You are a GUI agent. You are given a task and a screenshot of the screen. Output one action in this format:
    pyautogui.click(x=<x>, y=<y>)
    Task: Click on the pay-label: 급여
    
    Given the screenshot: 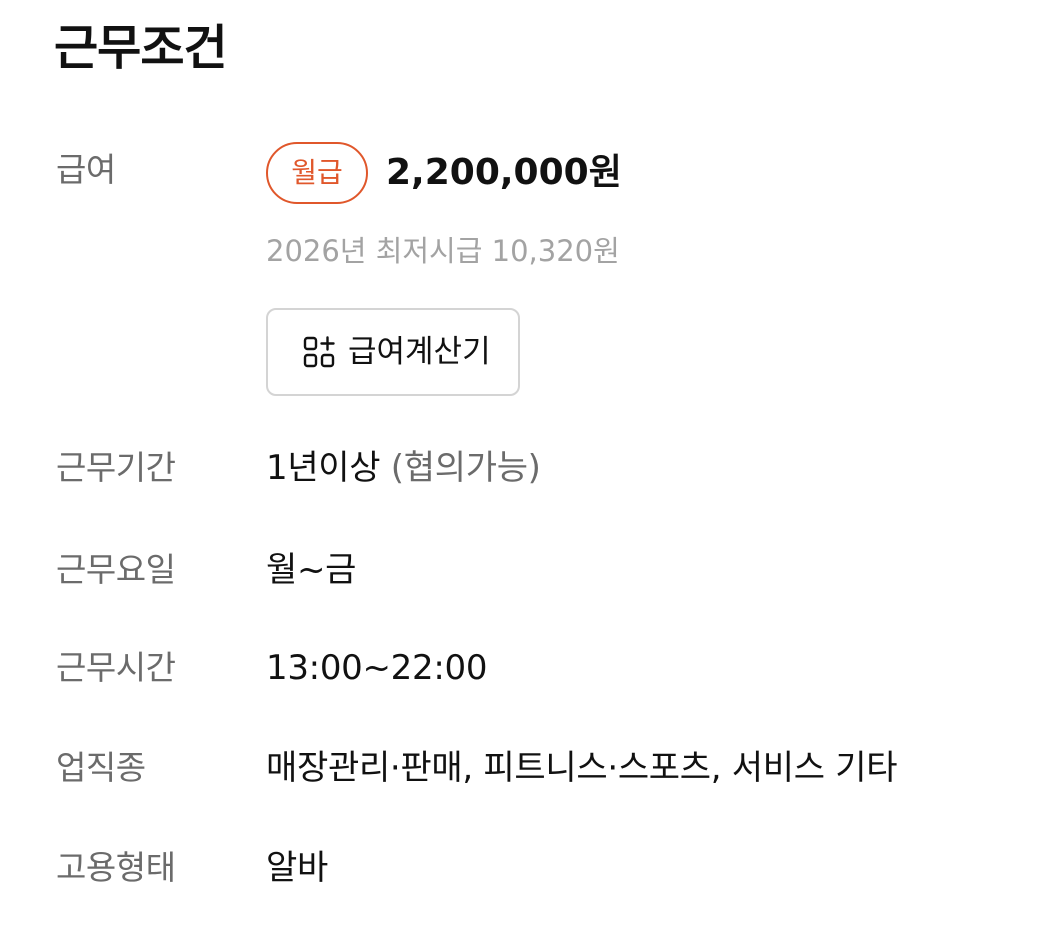 What is the action you would take?
    pyautogui.click(x=86, y=169)
    